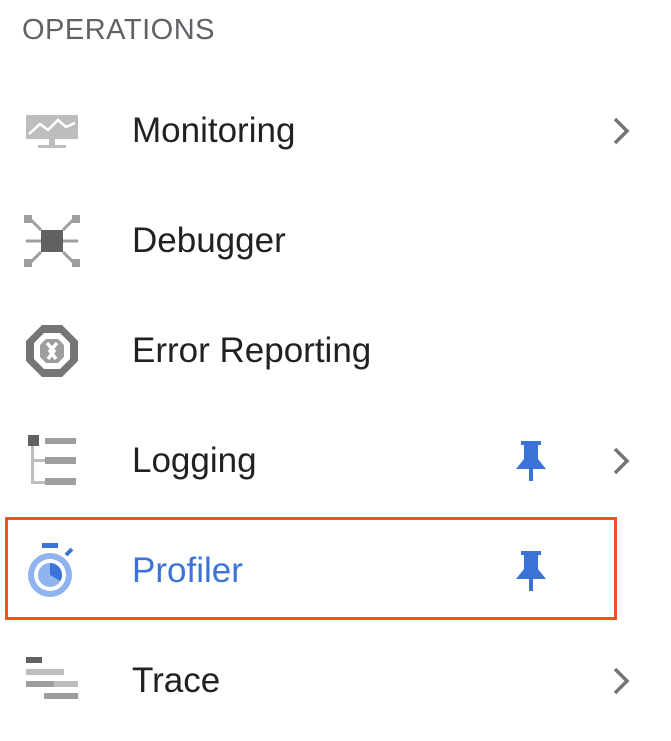 This screenshot has height=741, width=671. I want to click on error-reporting-icon, so click(52, 351).